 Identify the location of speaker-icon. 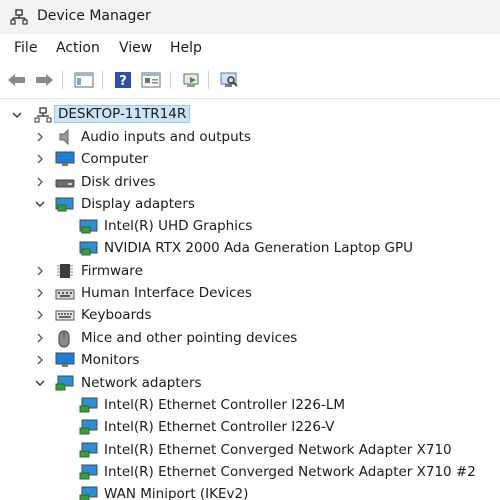
(66, 137).